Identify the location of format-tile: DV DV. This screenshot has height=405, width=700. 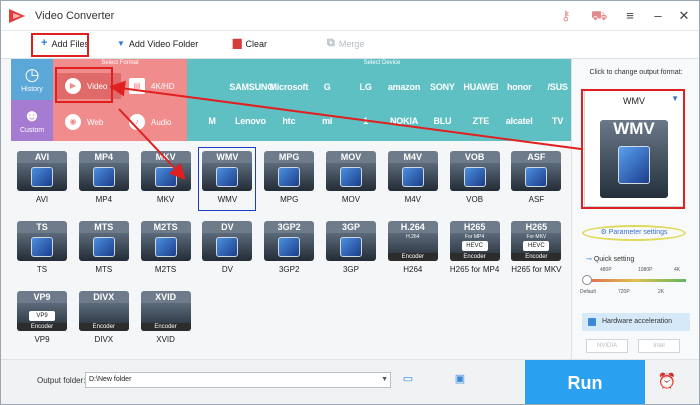
(227, 251).